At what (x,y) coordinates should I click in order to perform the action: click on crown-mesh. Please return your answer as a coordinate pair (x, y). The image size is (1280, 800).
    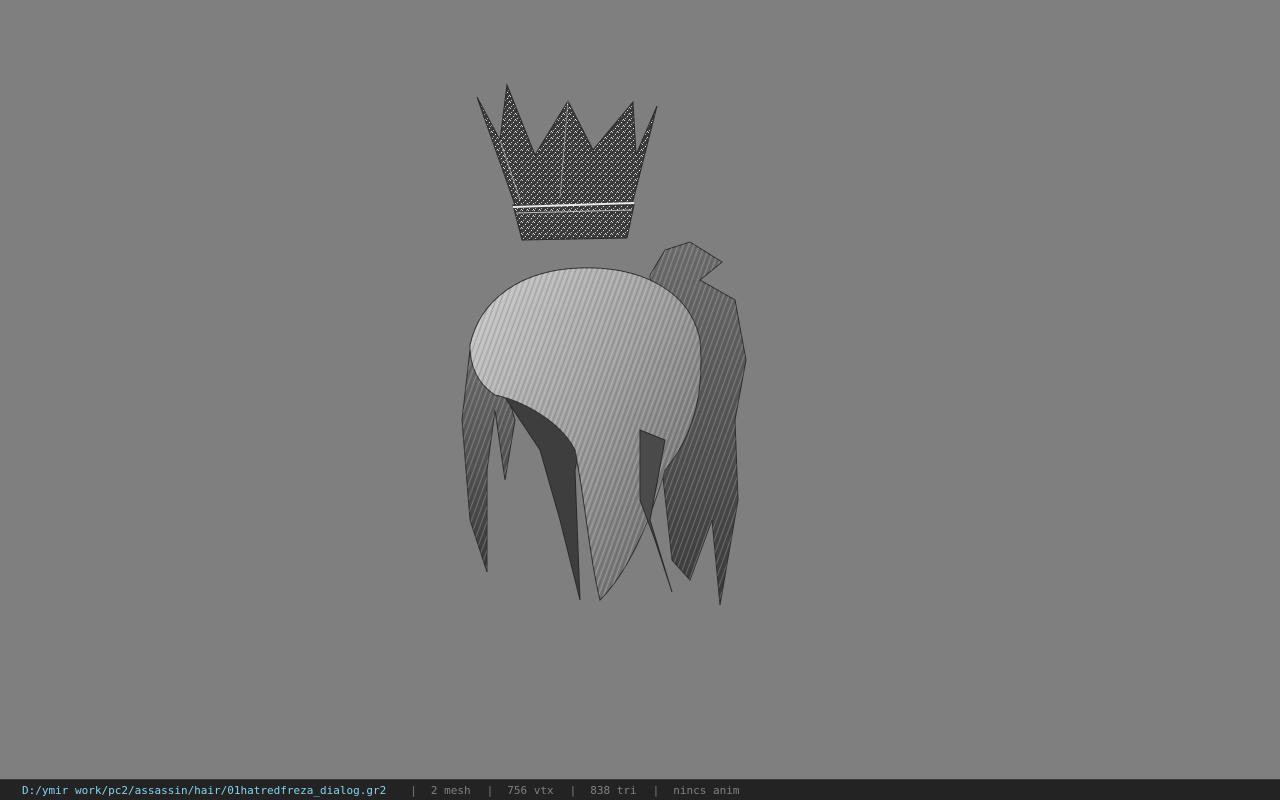
    Looking at the image, I should click on (567, 162).